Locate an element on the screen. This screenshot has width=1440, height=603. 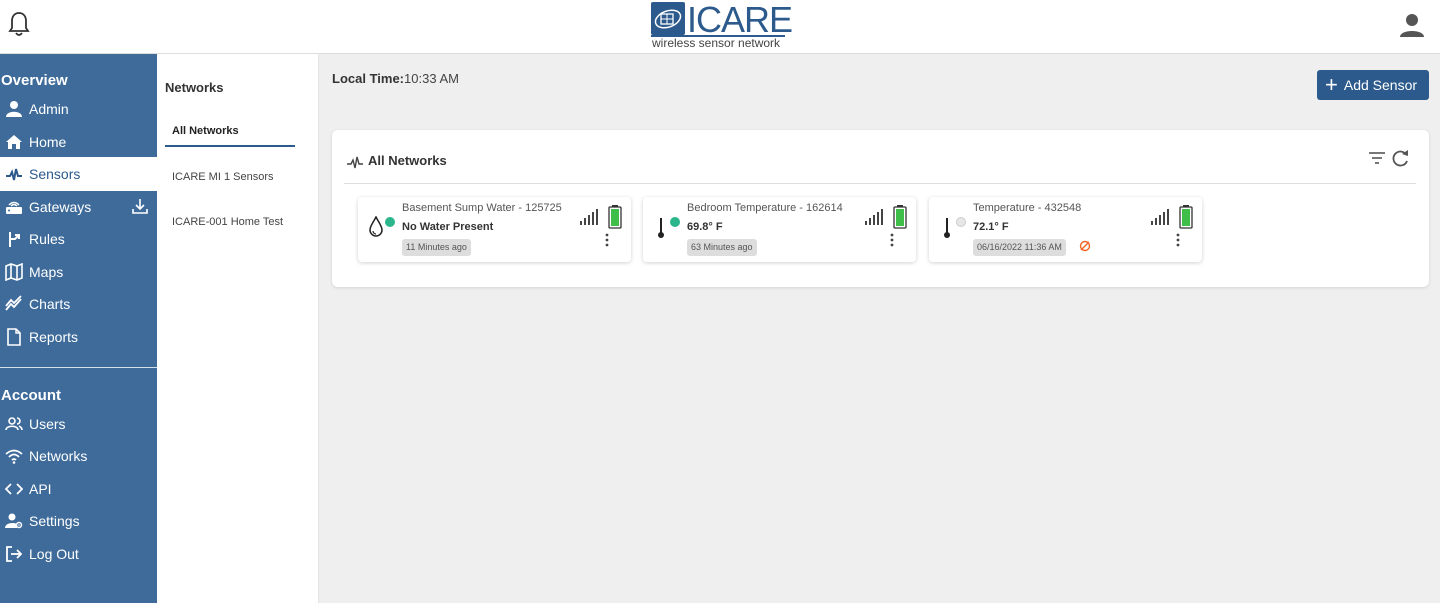
logout-icon is located at coordinates (14, 554).